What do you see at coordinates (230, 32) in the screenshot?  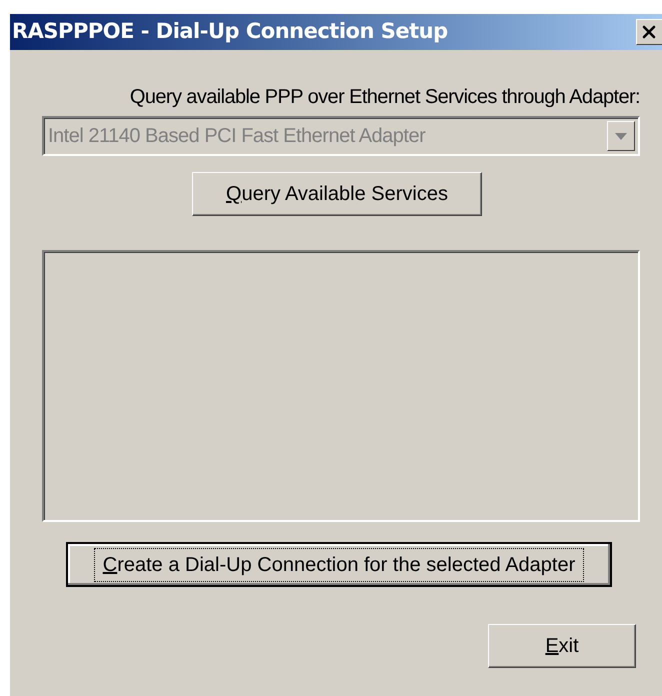 I see `window-title: RASPPPOE - Dial-Up Connection Setup` at bounding box center [230, 32].